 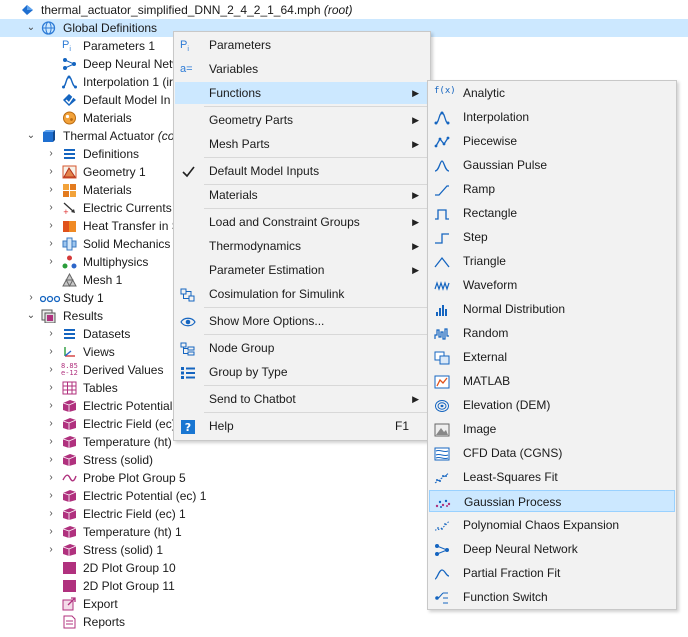 I want to click on menu-item-image: Image, so click(x=552, y=429).